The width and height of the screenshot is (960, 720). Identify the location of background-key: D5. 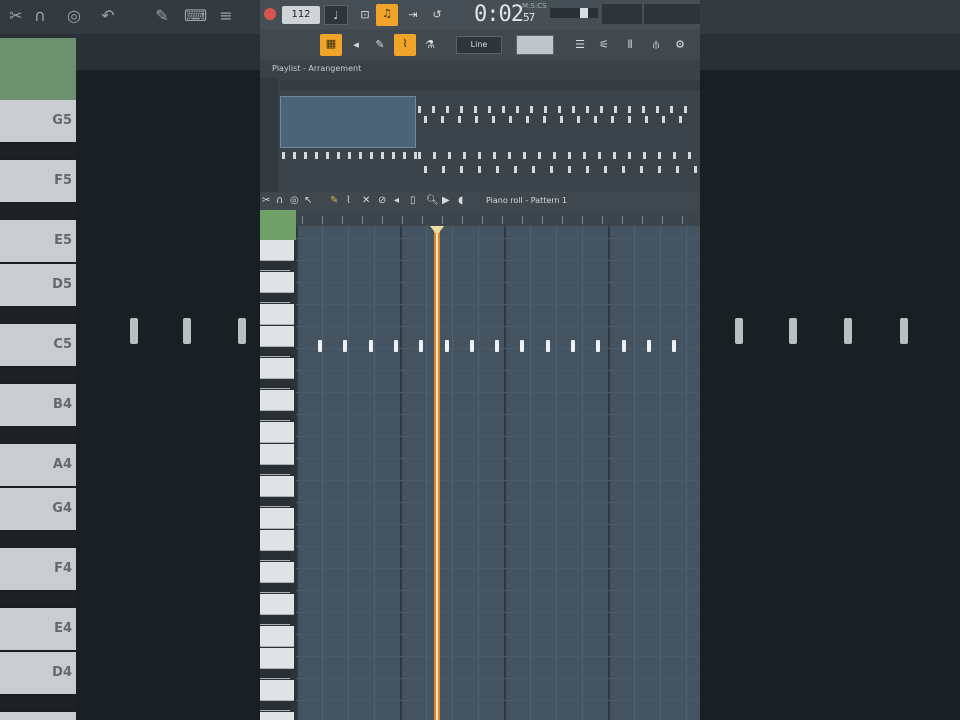
(38, 285).